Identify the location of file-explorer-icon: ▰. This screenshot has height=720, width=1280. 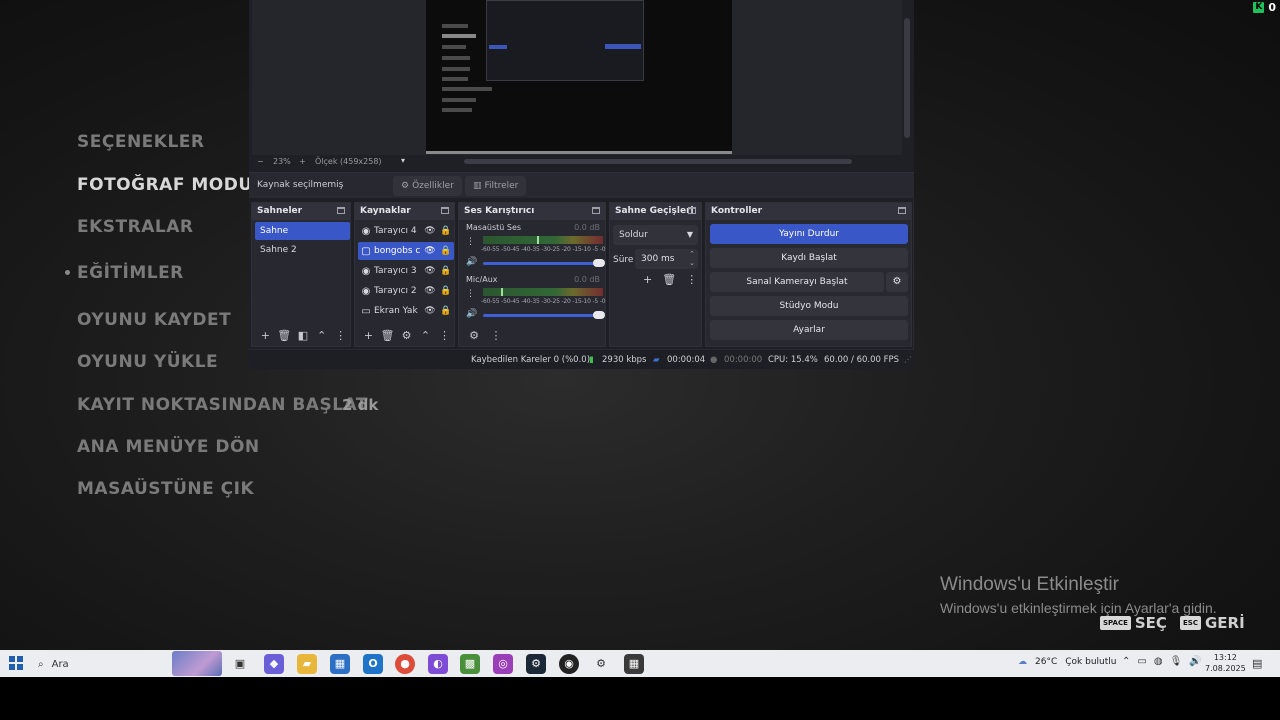
(307, 664).